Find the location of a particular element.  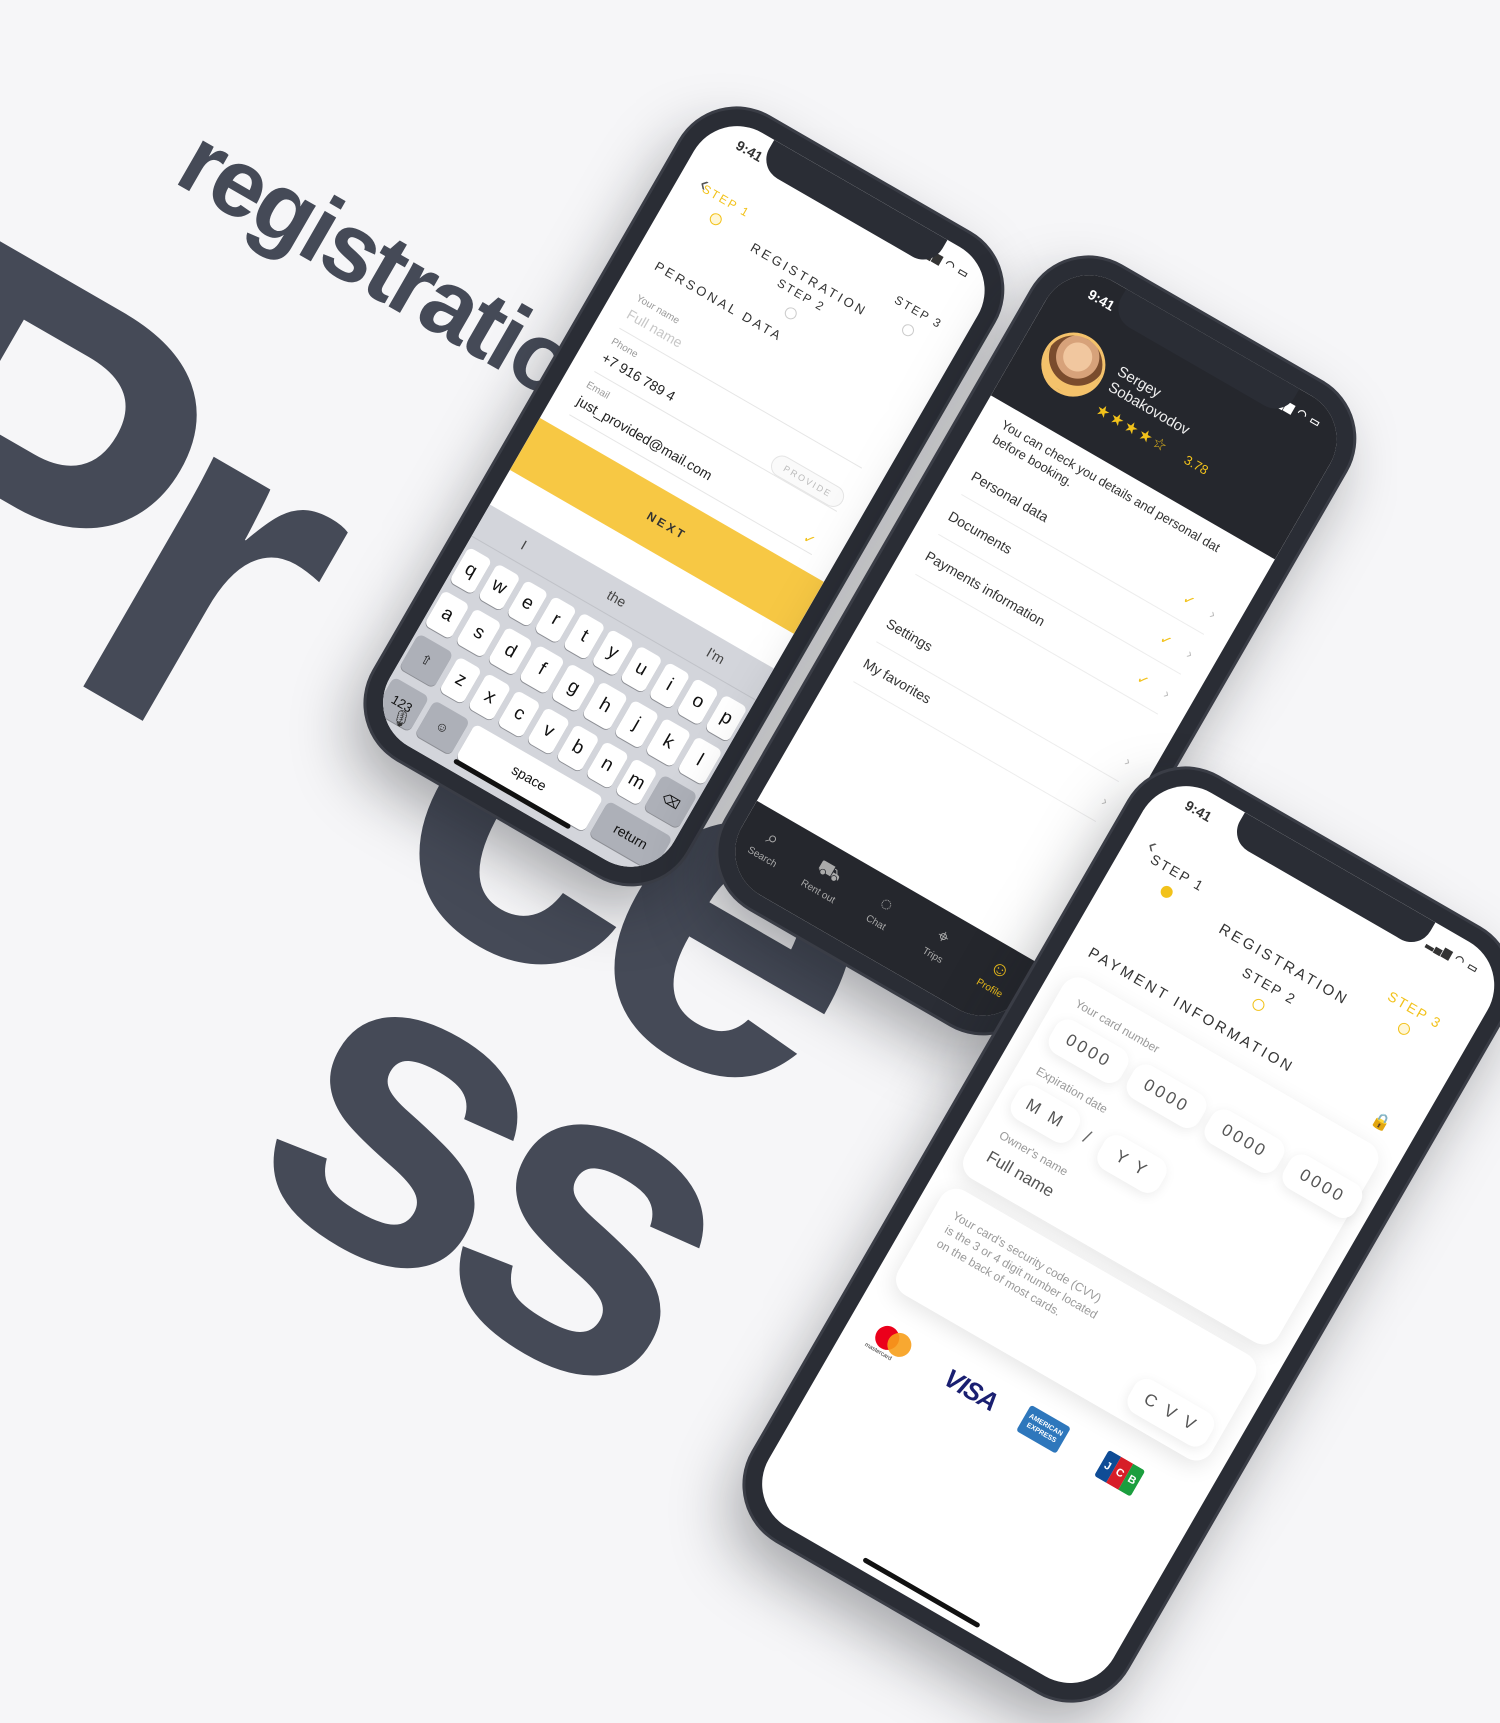

card-number-group-2: 0000 is located at coordinates (1166, 1096).